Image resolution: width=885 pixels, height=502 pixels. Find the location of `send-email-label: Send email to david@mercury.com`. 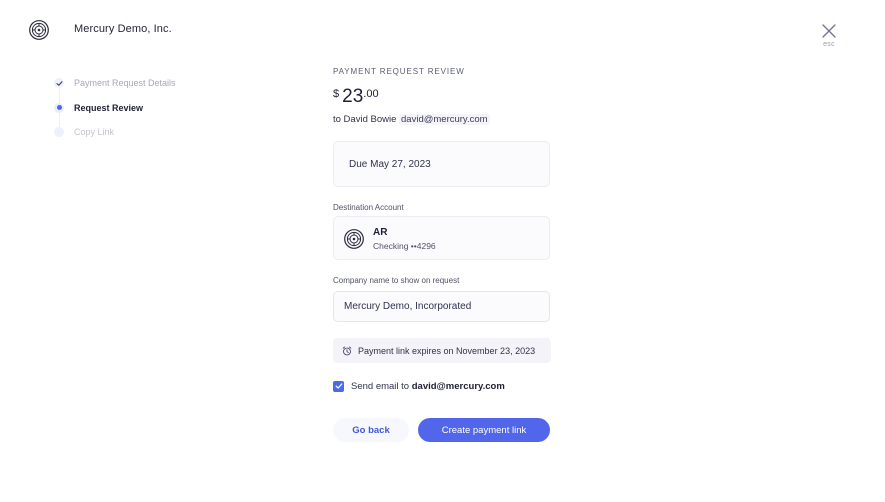

send-email-label: Send email to david@mercury.com is located at coordinates (428, 386).